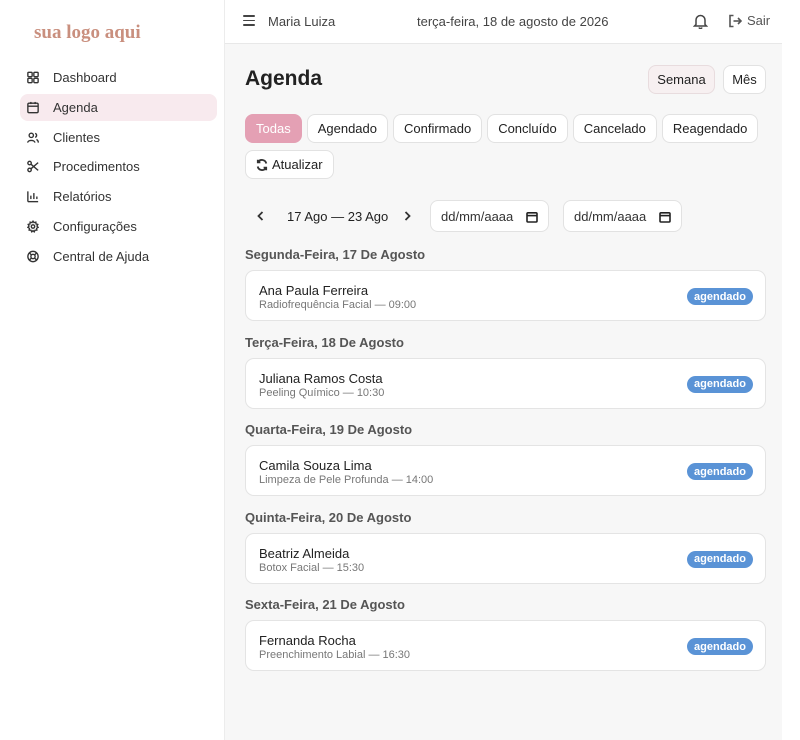 The image size is (800, 740). What do you see at coordinates (513, 21) in the screenshot?
I see `current-date: terça-feira, 18 de agosto de 2026` at bounding box center [513, 21].